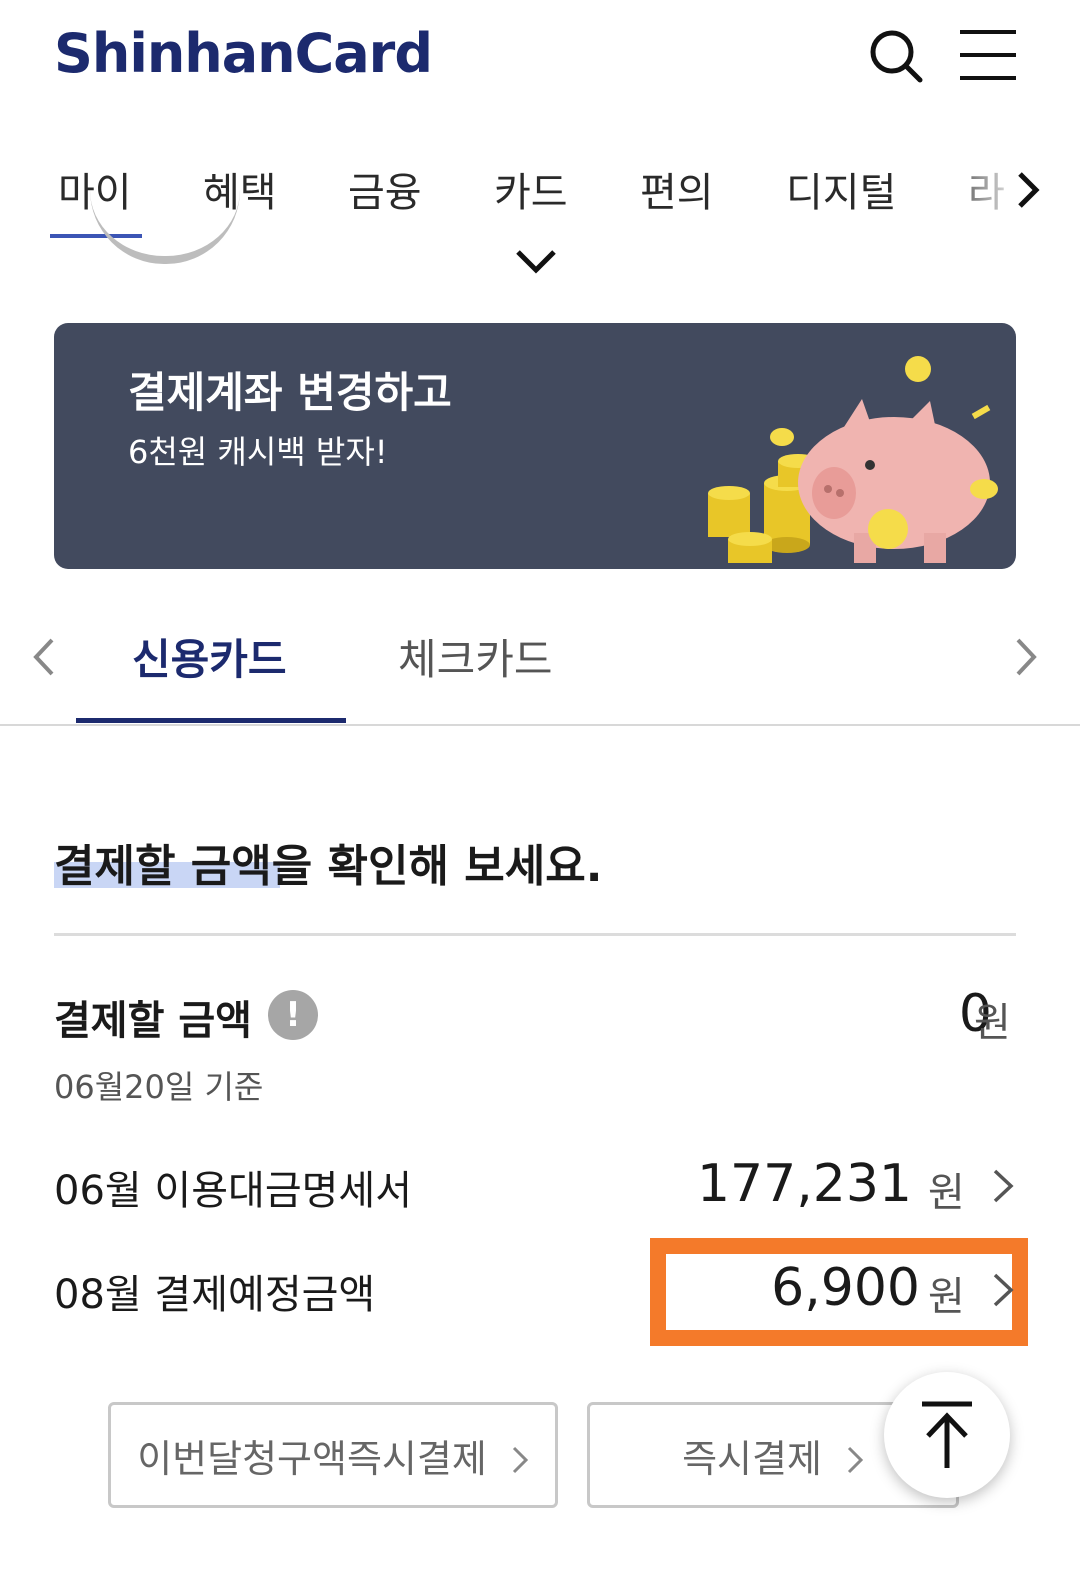 This screenshot has width=1080, height=1585. Describe the element at coordinates (293, 1015) in the screenshot. I see `info-icon: !` at that location.